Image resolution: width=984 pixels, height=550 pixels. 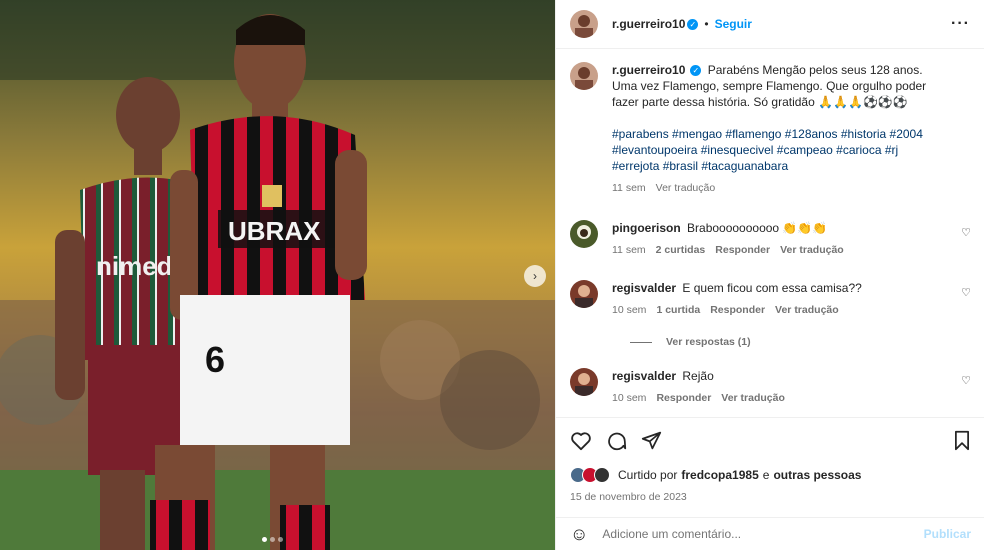 I want to click on liked-by-prefix: Curtido por, so click(x=648, y=475).